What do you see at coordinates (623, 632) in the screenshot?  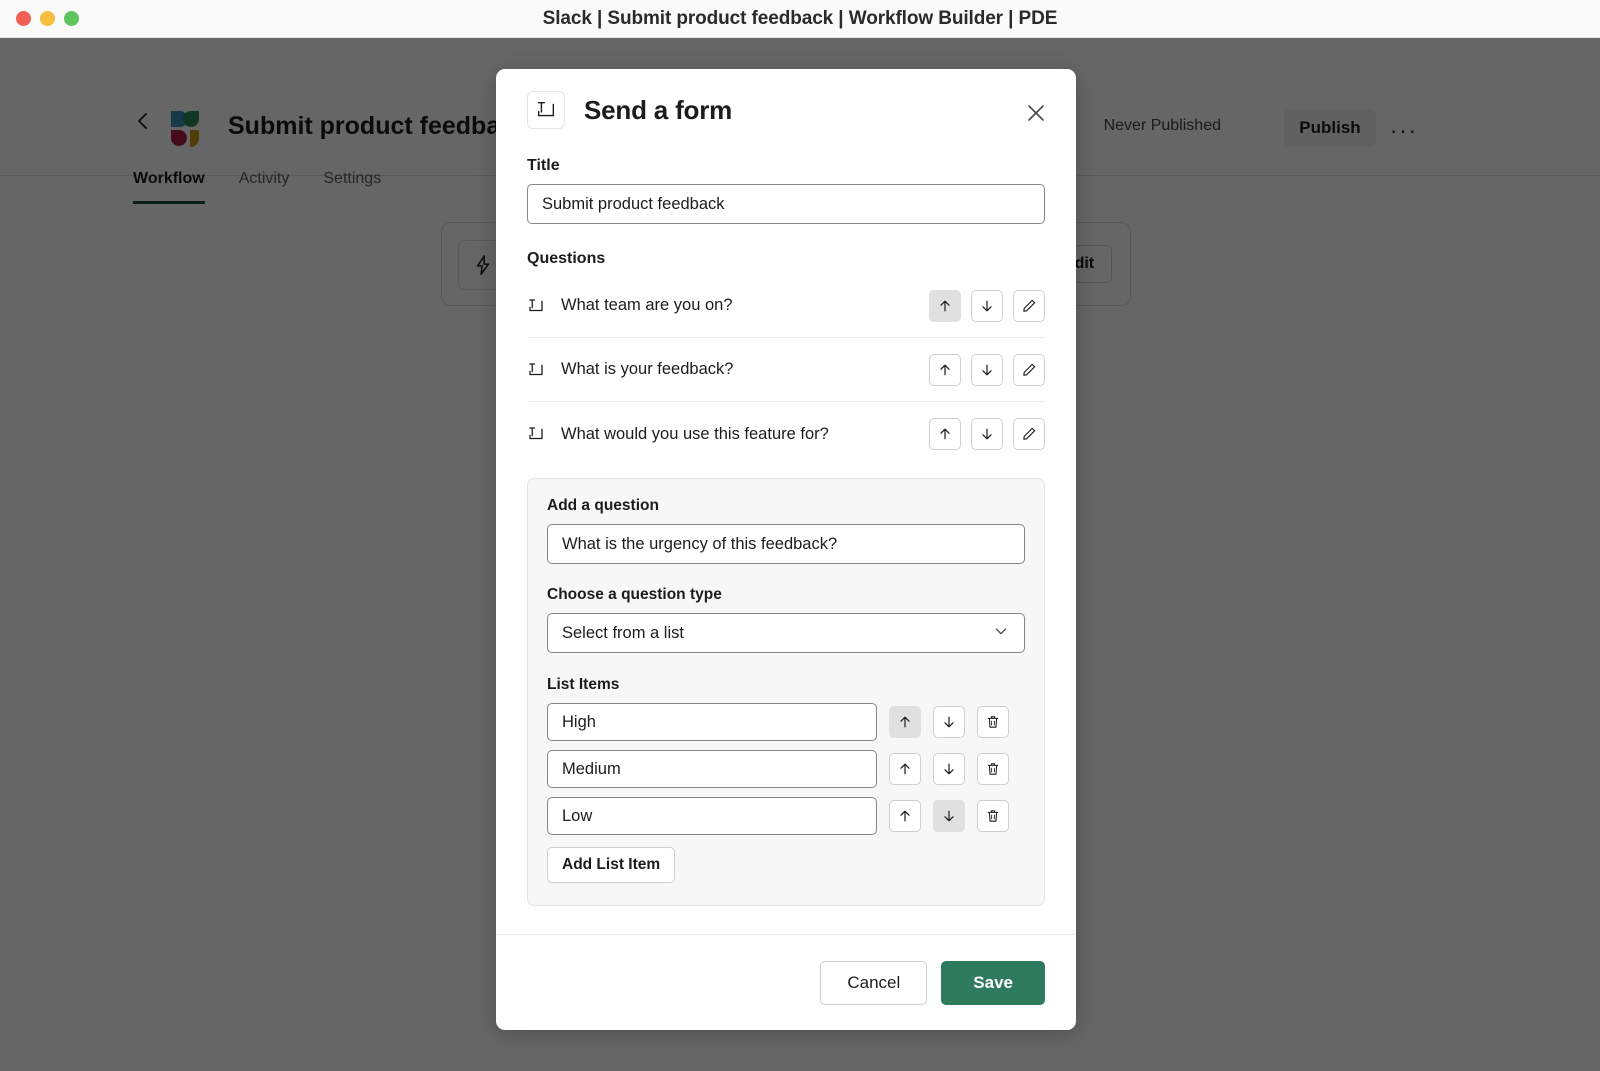 I see `question-type-value: Select from a list` at bounding box center [623, 632].